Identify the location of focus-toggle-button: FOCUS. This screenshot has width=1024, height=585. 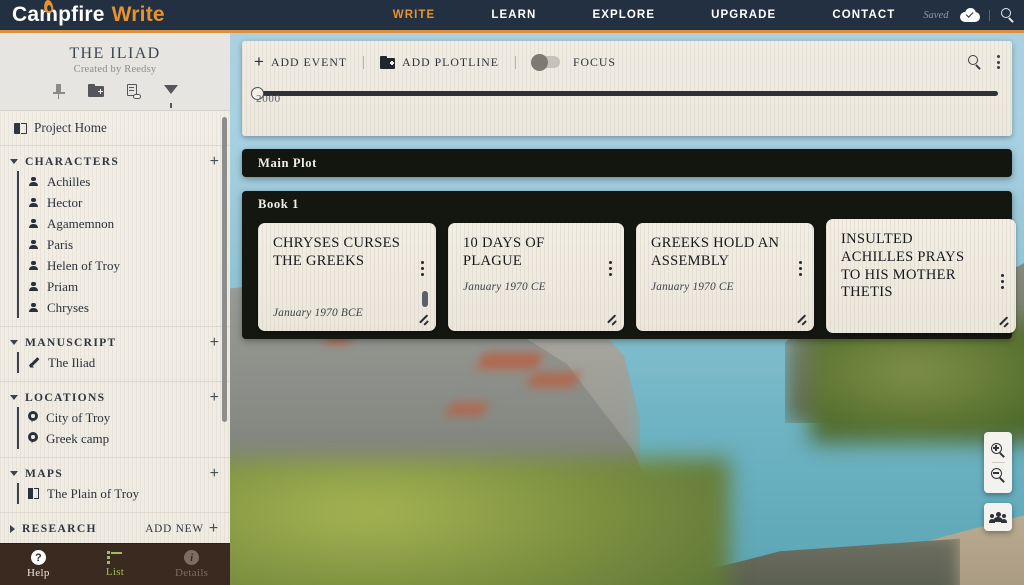
(573, 62).